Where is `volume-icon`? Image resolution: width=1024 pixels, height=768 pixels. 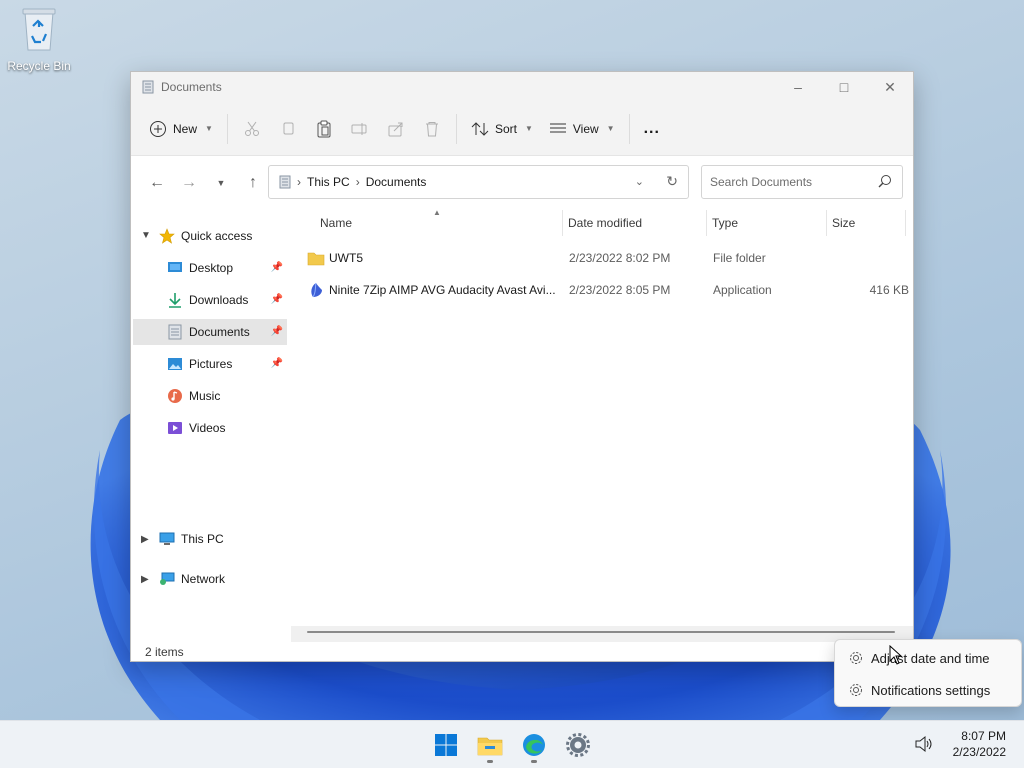 volume-icon is located at coordinates (924, 744).